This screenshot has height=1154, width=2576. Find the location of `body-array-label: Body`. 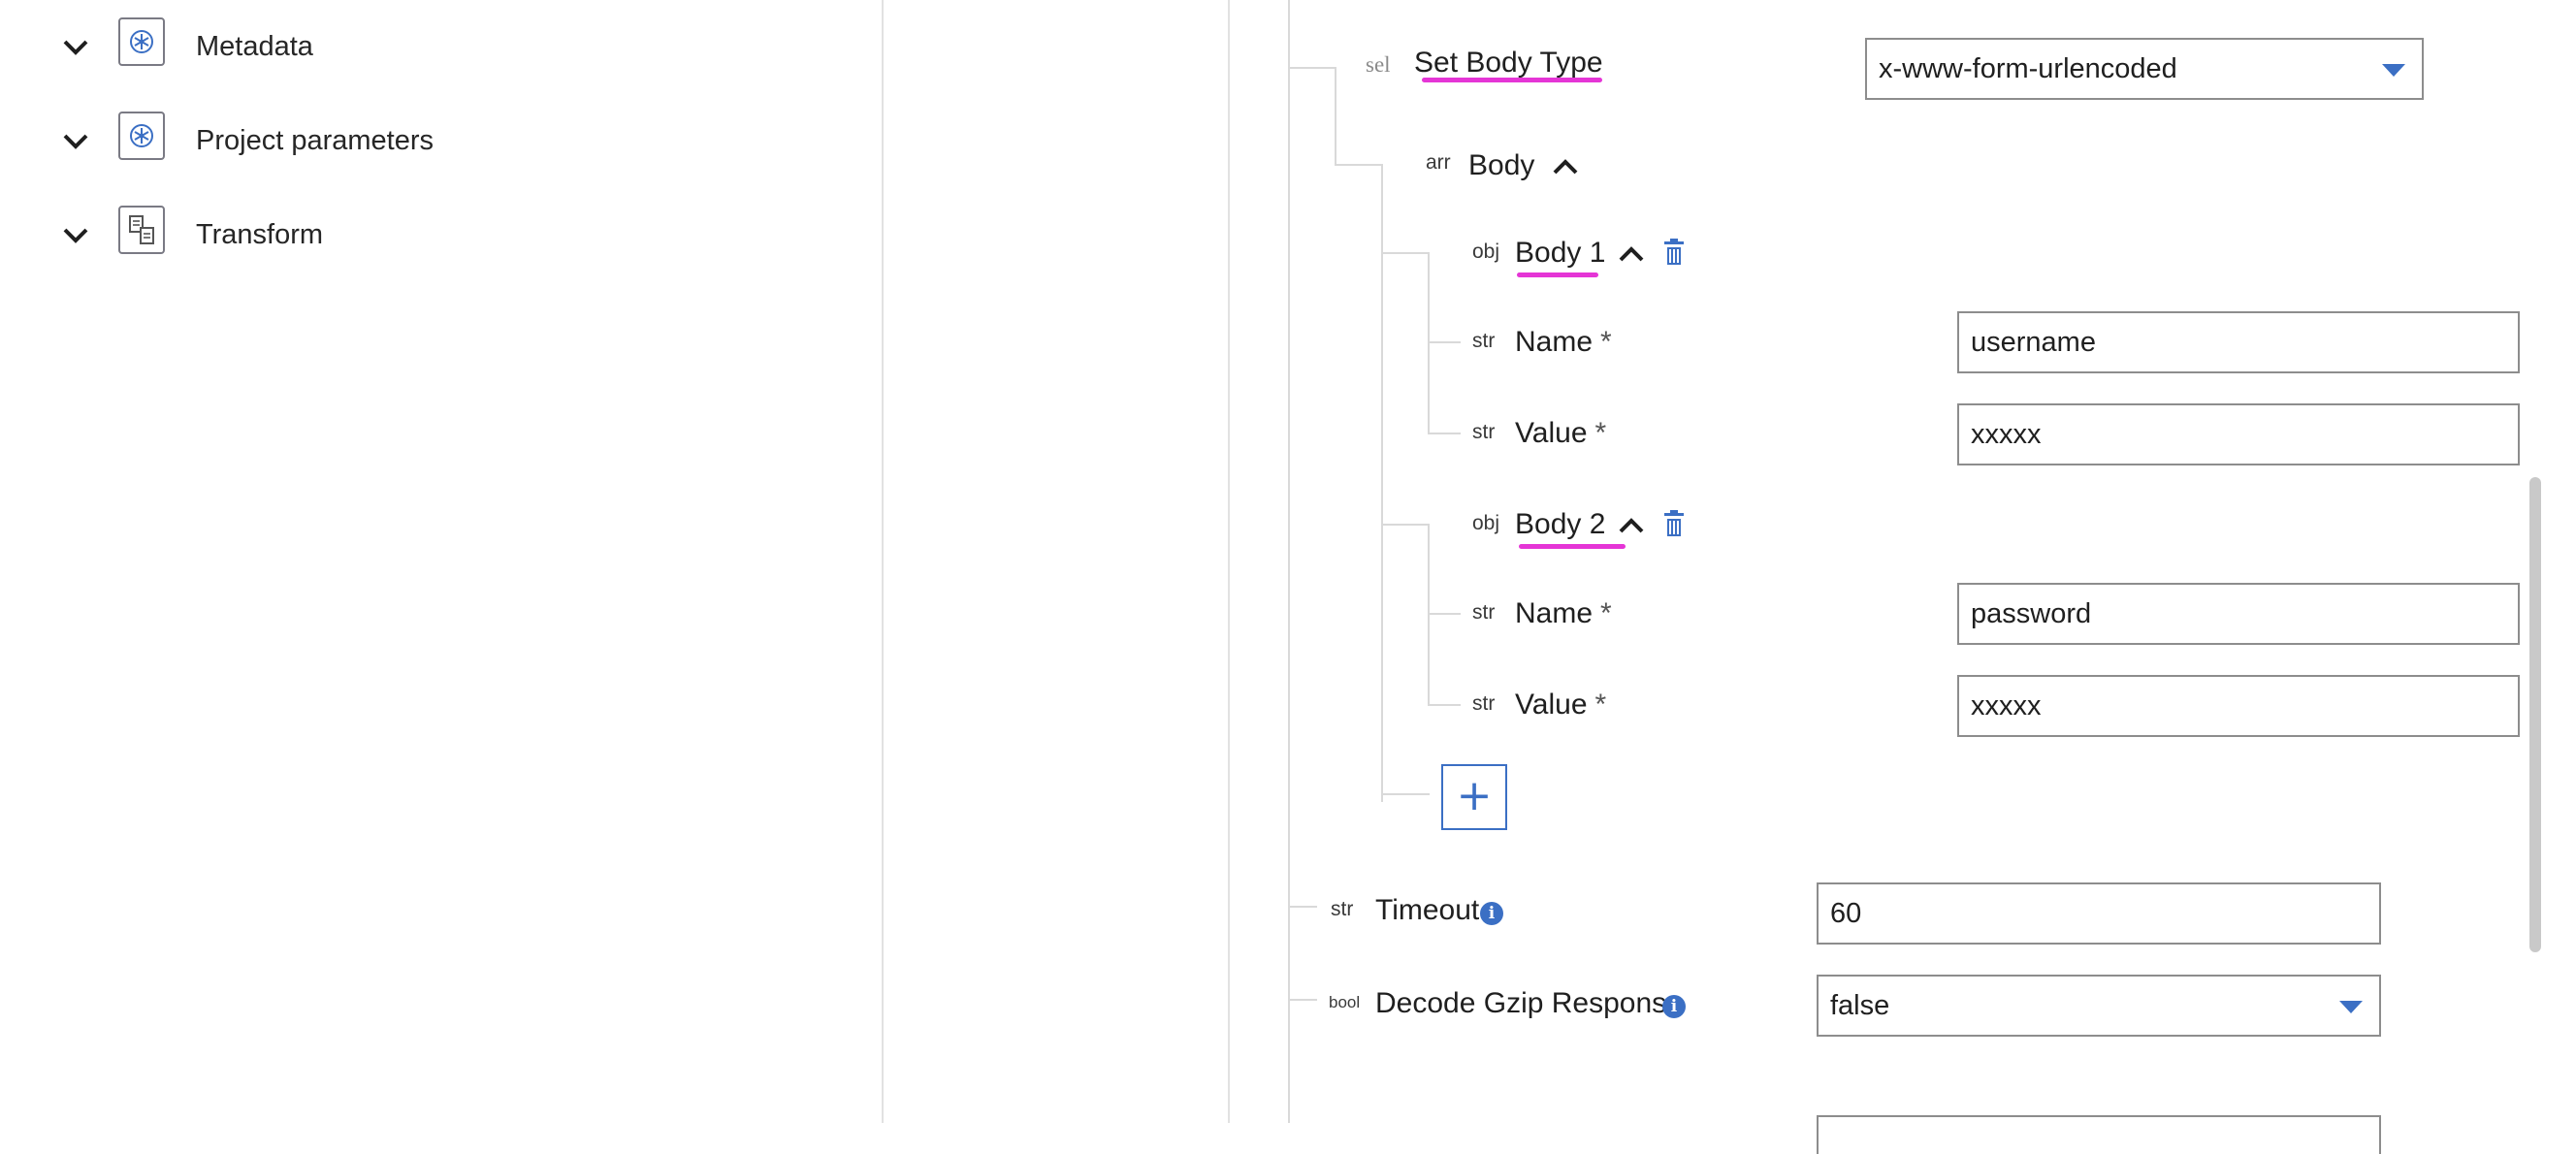

body-array-label: Body is located at coordinates (1501, 165).